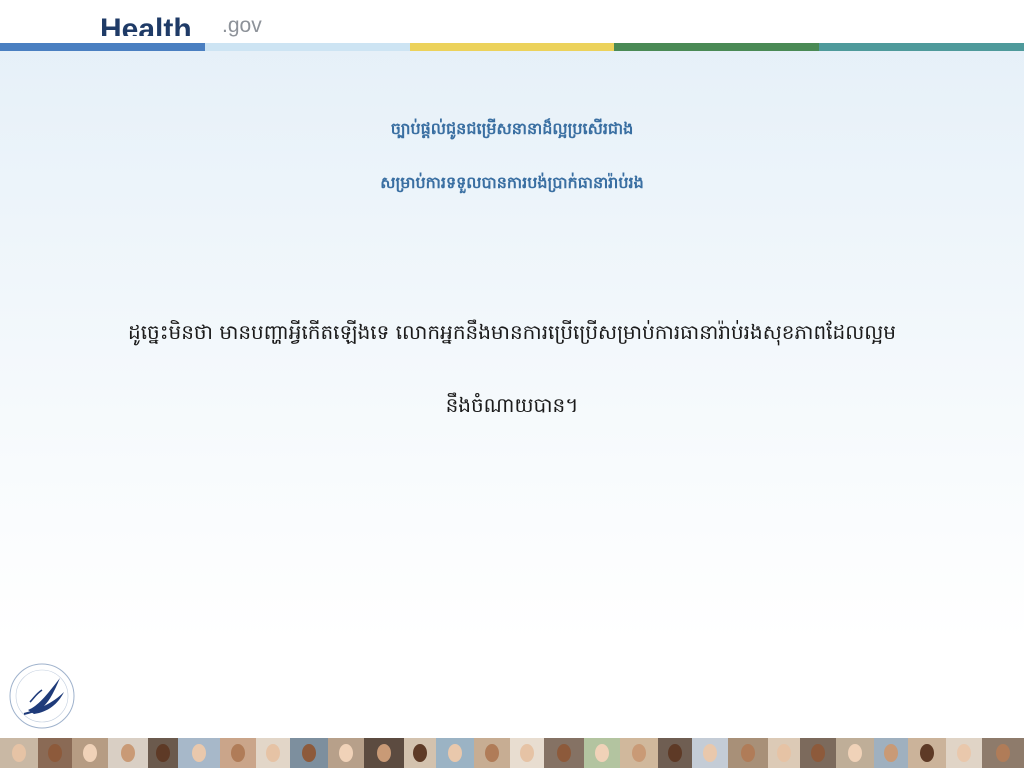 The height and width of the screenshot is (768, 1024). I want to click on photo-strip, so click(512, 753).